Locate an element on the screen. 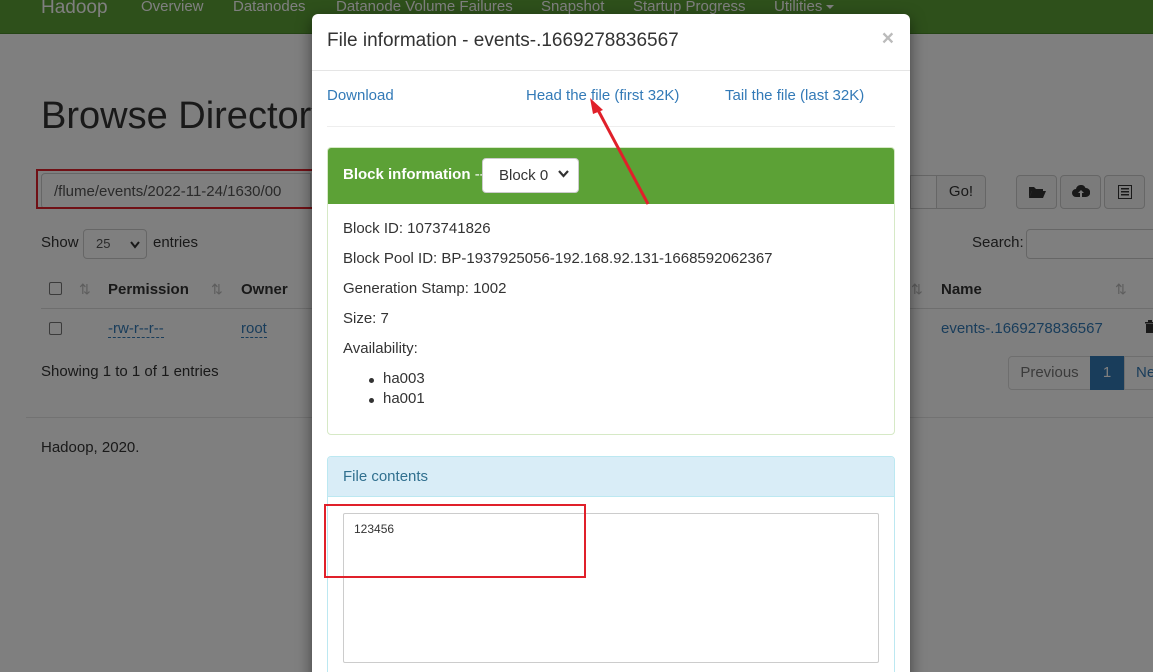 This screenshot has height=672, width=1153. tail-file-link: Tail the file (last 32K) is located at coordinates (794, 95).